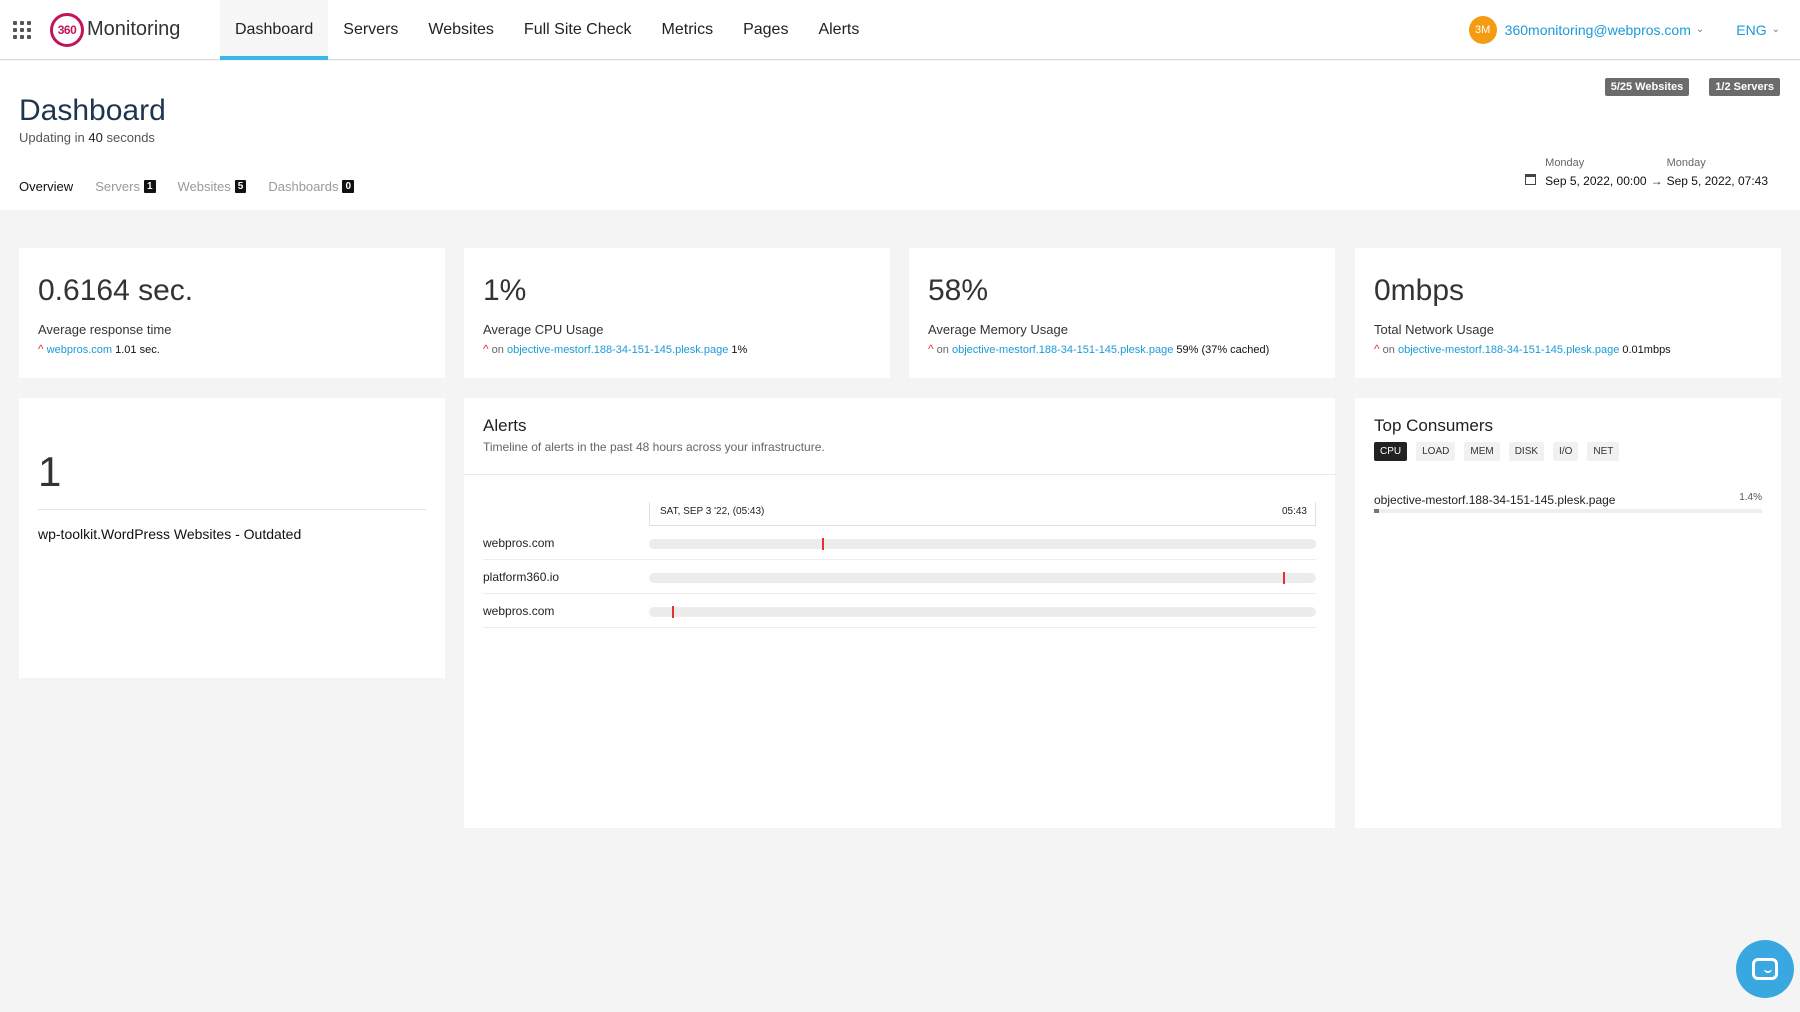  I want to click on tab-disk: DISK, so click(1526, 451).